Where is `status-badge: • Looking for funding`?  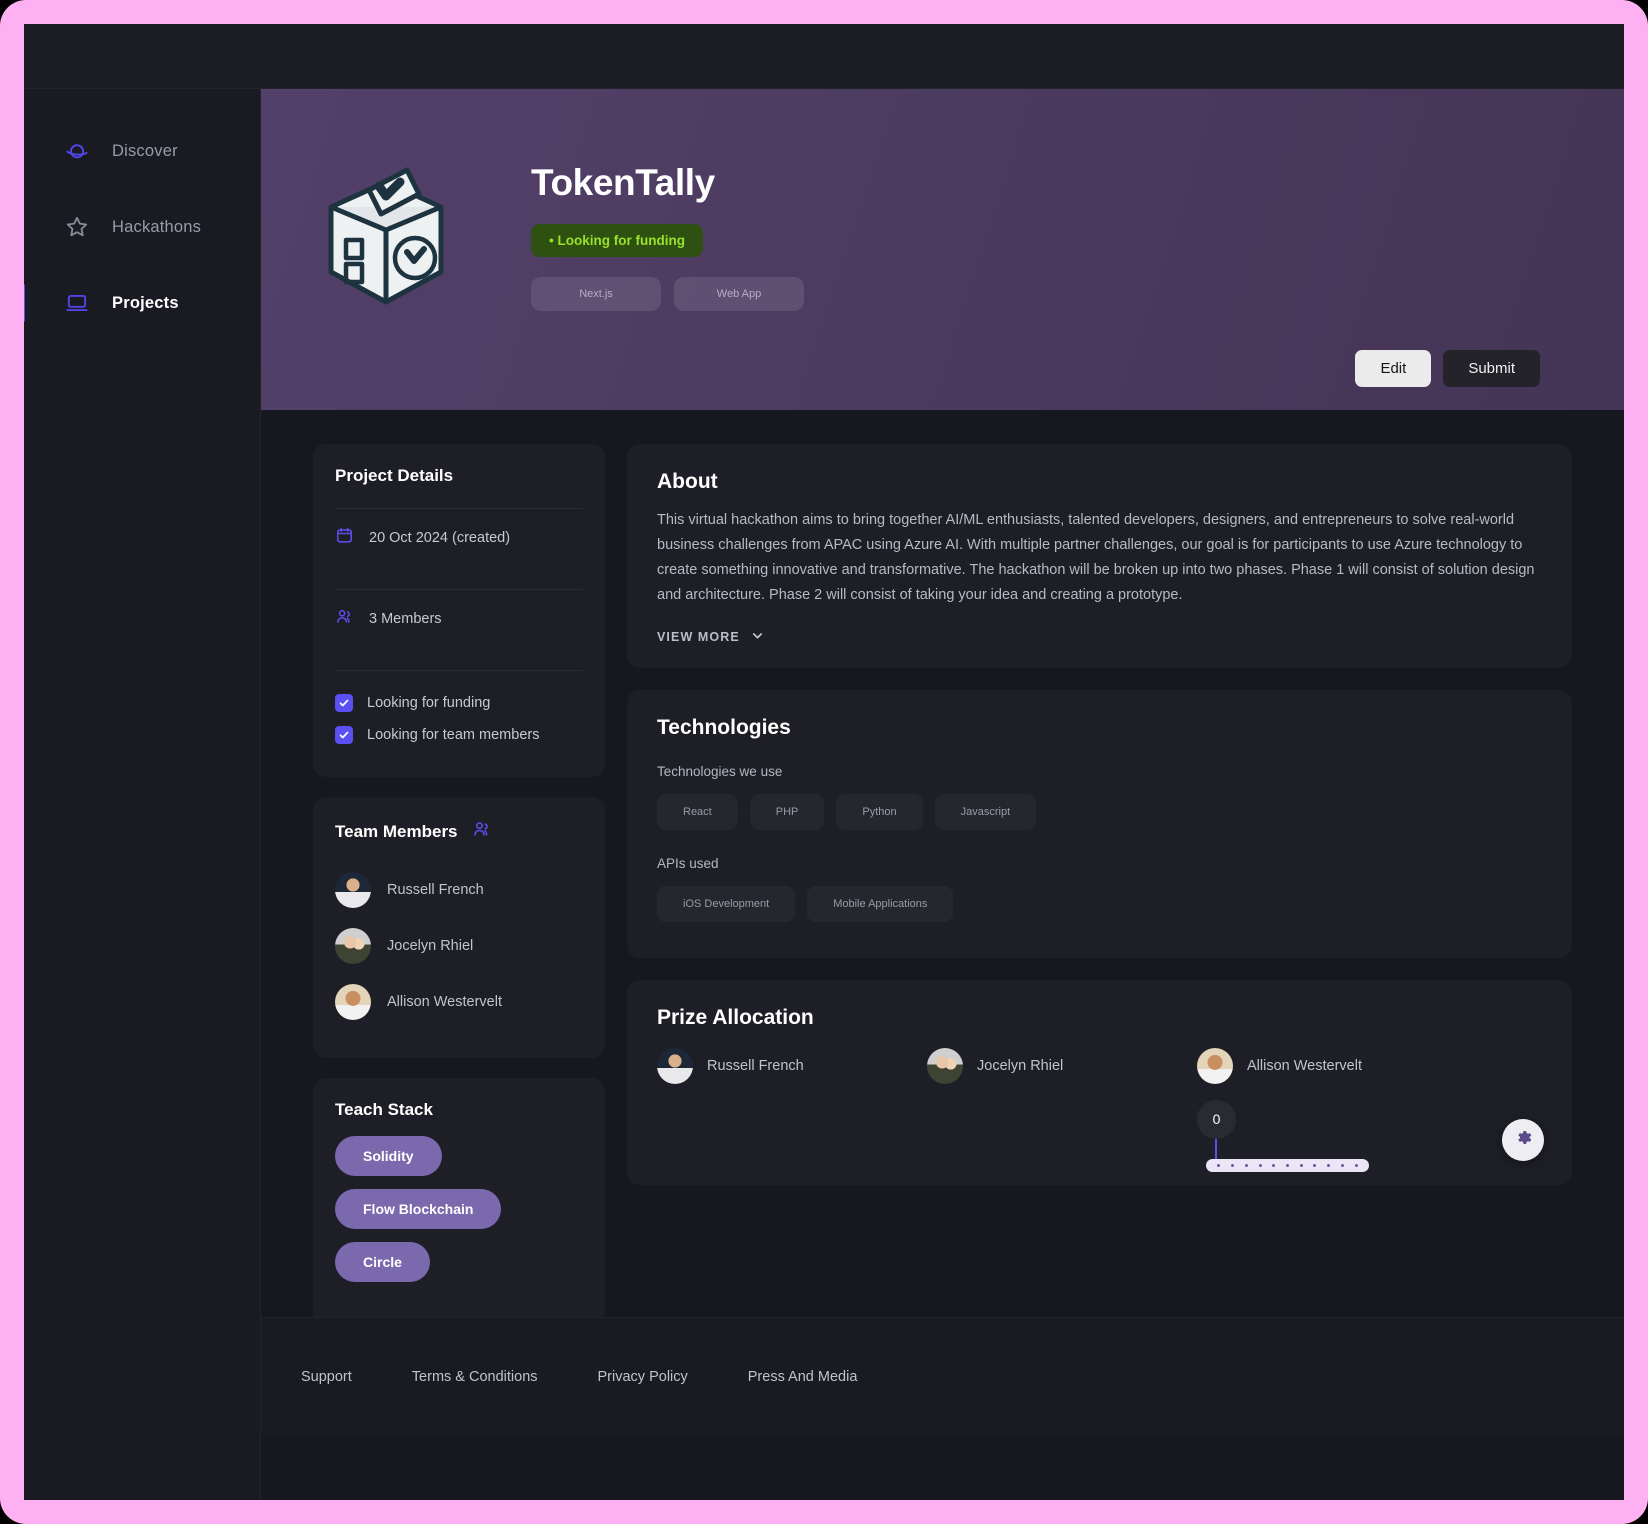
status-badge: • Looking for funding is located at coordinates (617, 240).